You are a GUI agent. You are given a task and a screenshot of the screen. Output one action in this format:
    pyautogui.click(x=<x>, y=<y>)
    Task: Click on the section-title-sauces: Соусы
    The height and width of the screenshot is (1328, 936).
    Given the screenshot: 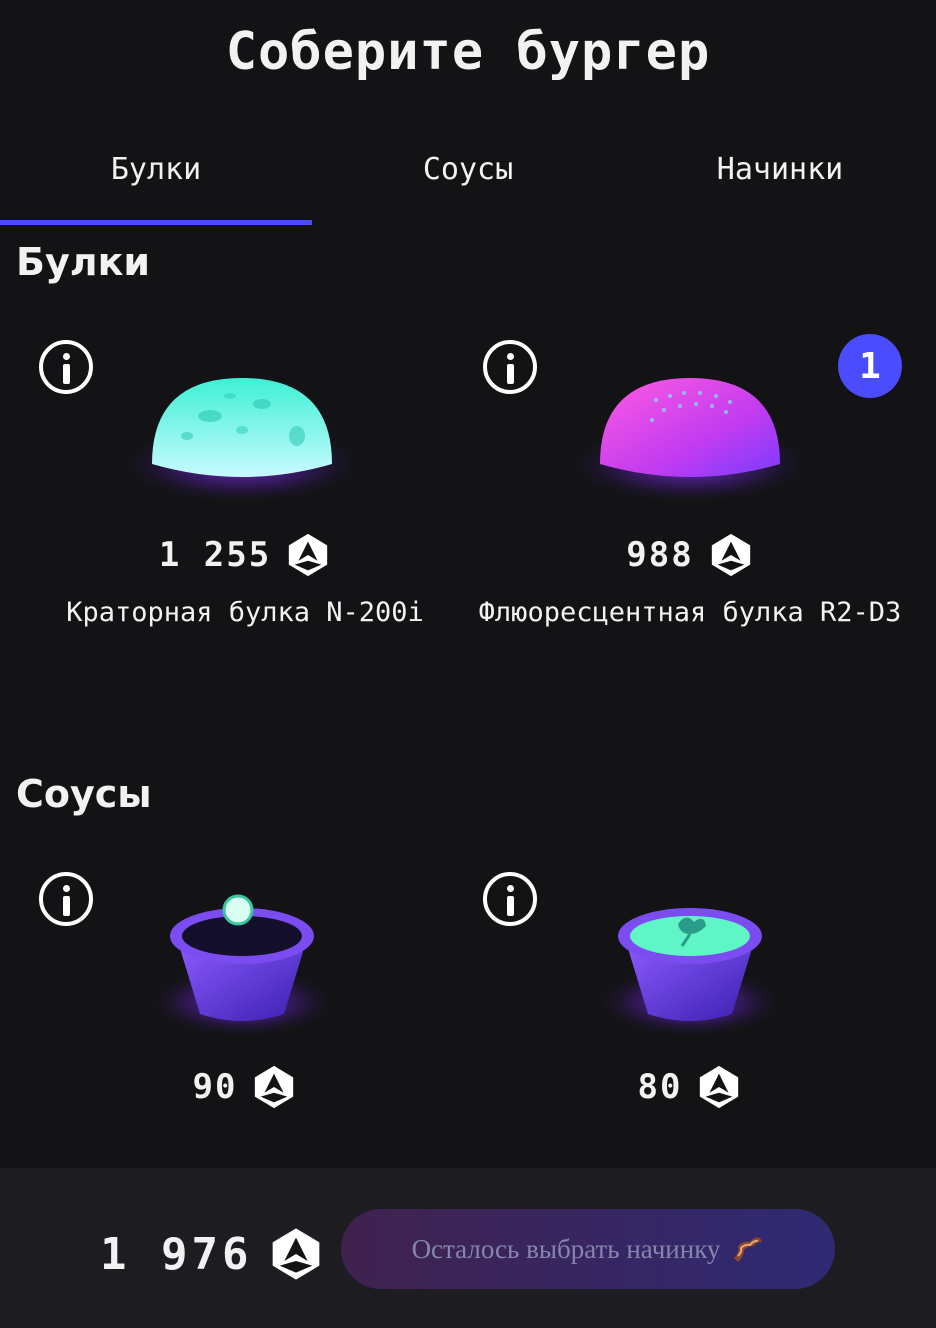 What is the action you would take?
    pyautogui.click(x=84, y=794)
    